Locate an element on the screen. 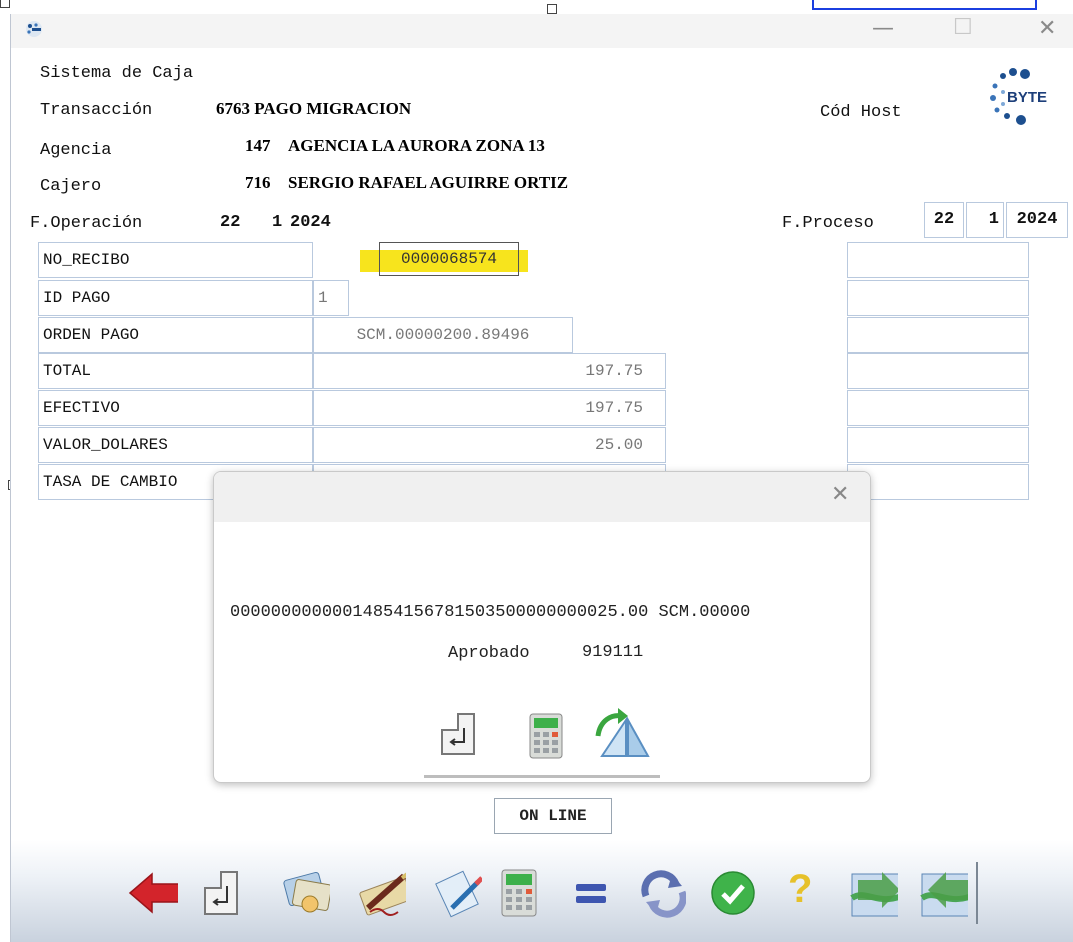 The image size is (1073, 942). back-arrow-icon is located at coordinates (153, 893).